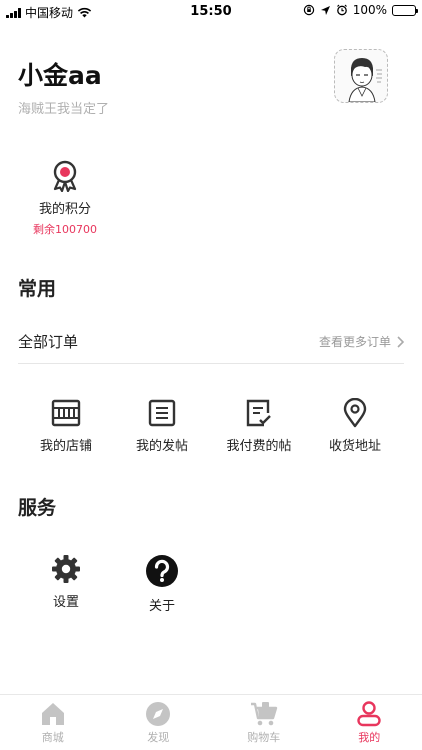 The width and height of the screenshot is (422, 750). I want to click on rotation-lock-icon, so click(308, 10).